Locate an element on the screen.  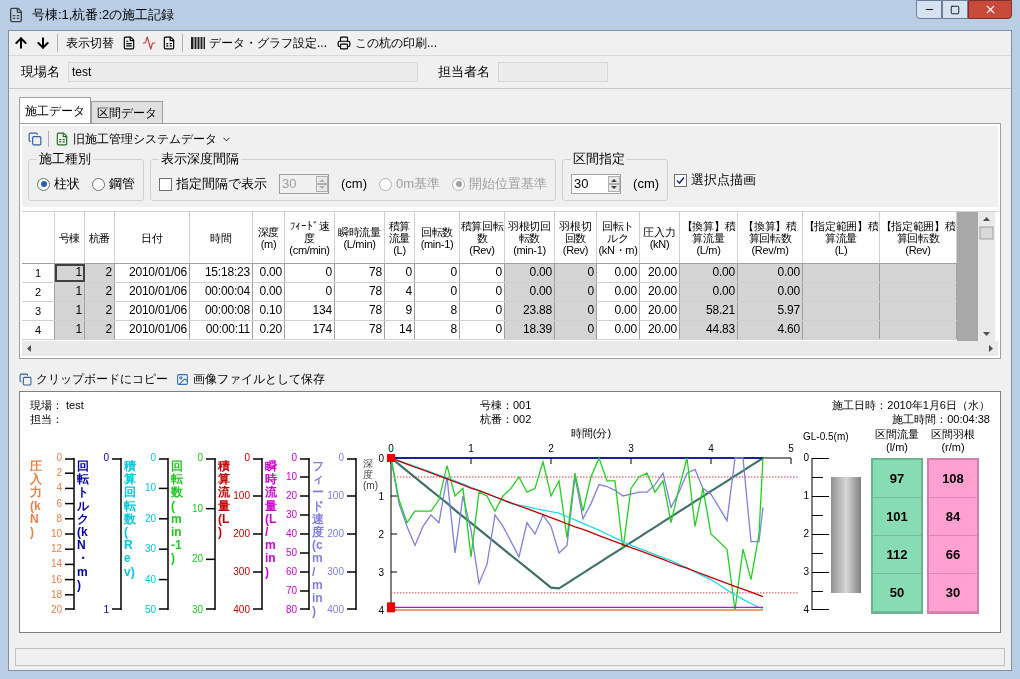
spreadsheet-icon is located at coordinates (62, 139).